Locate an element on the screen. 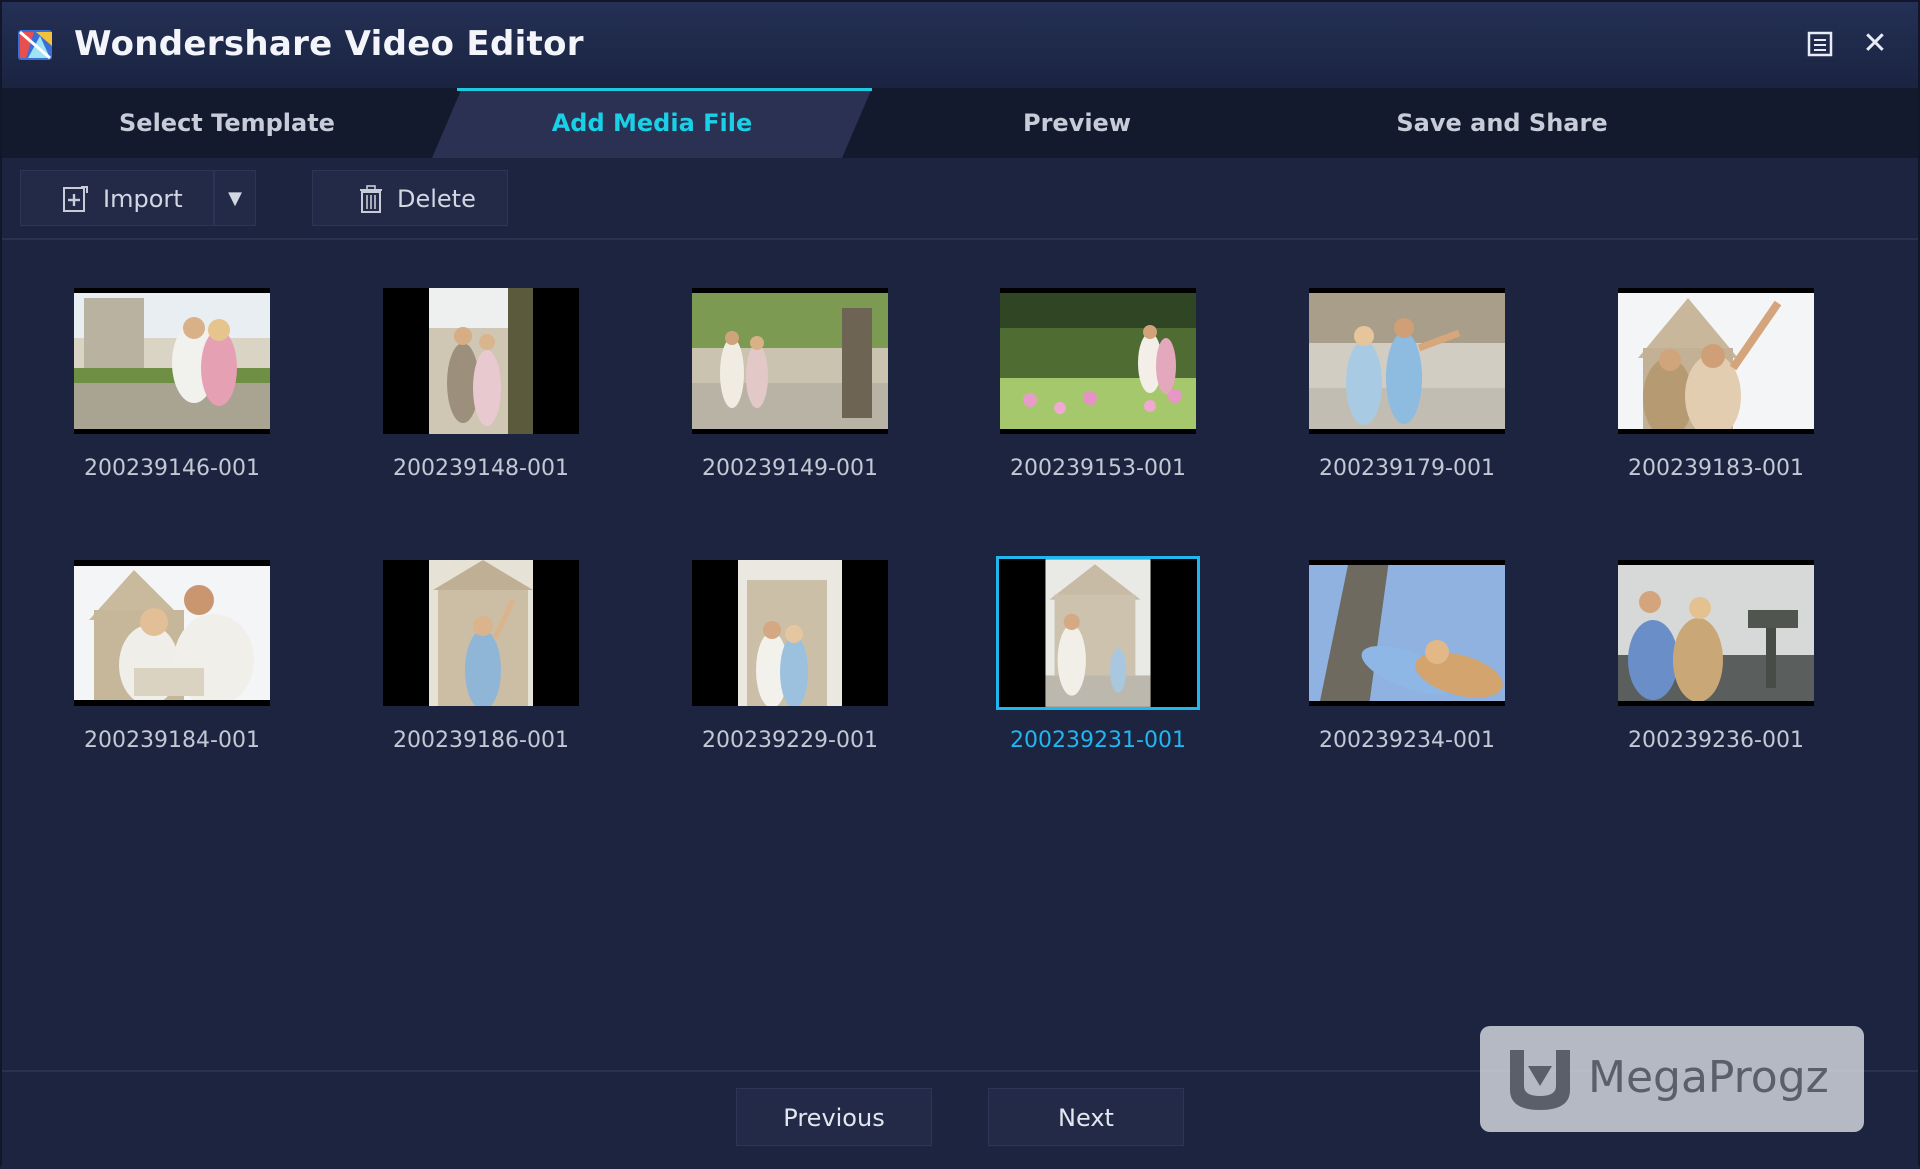 This screenshot has width=1920, height=1169. photo-couple-arch-vertical is located at coordinates (790, 633).